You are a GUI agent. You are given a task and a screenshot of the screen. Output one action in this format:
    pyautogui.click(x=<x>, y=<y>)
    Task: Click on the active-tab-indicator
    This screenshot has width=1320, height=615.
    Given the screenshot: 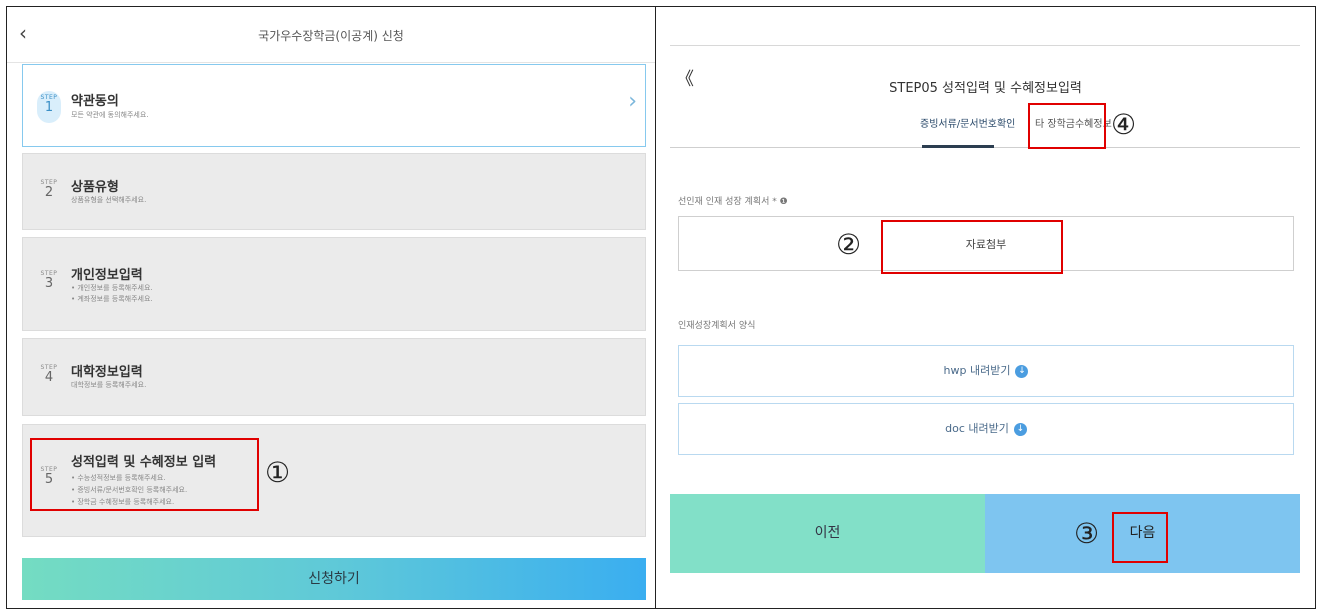 What is the action you would take?
    pyautogui.click(x=958, y=146)
    